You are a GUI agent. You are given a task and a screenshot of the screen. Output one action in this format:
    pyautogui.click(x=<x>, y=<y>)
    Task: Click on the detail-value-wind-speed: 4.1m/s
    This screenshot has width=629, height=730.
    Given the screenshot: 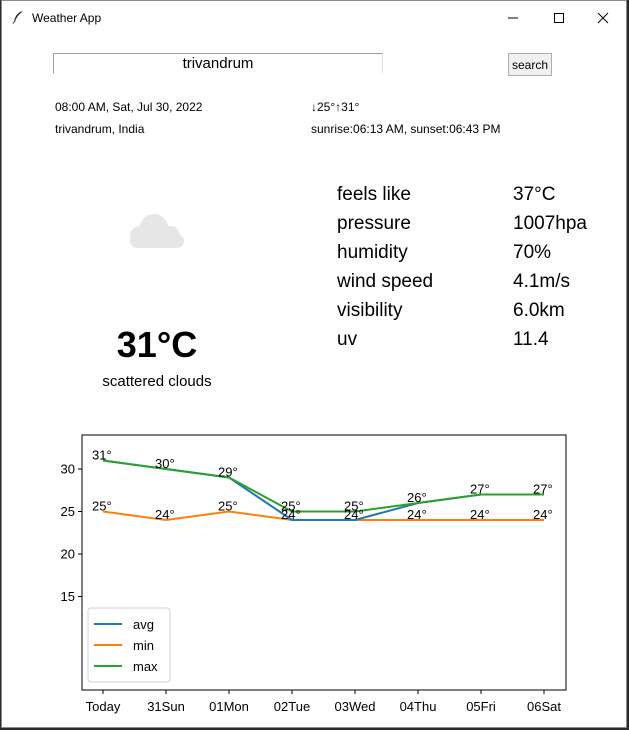 What is the action you would take?
    pyautogui.click(x=542, y=281)
    